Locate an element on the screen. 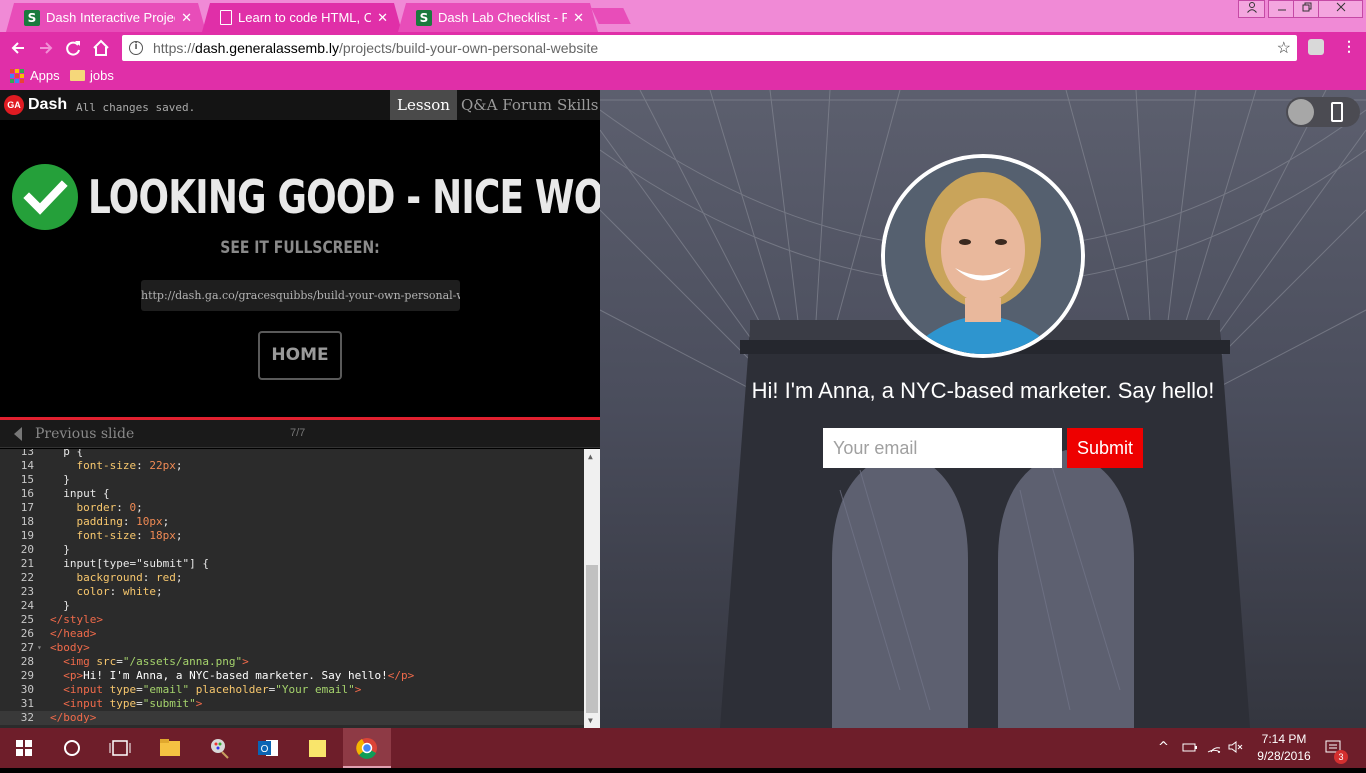 Image resolution: width=1366 pixels, height=773 pixels. sticky-notes-icon is located at coordinates (318, 748).